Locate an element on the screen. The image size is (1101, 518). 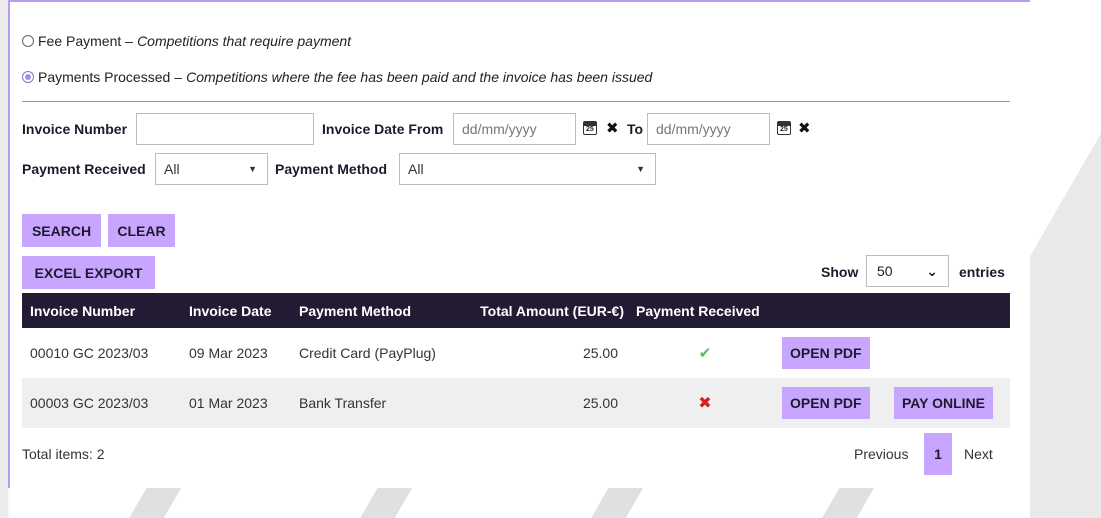
invoice-number-cell: 00010 GC 2023/03 is located at coordinates (89, 353).